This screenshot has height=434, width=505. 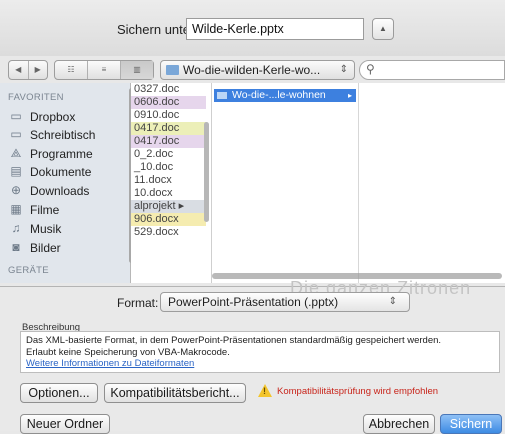 I want to click on file-item: 0910.doc, so click(x=168, y=115).